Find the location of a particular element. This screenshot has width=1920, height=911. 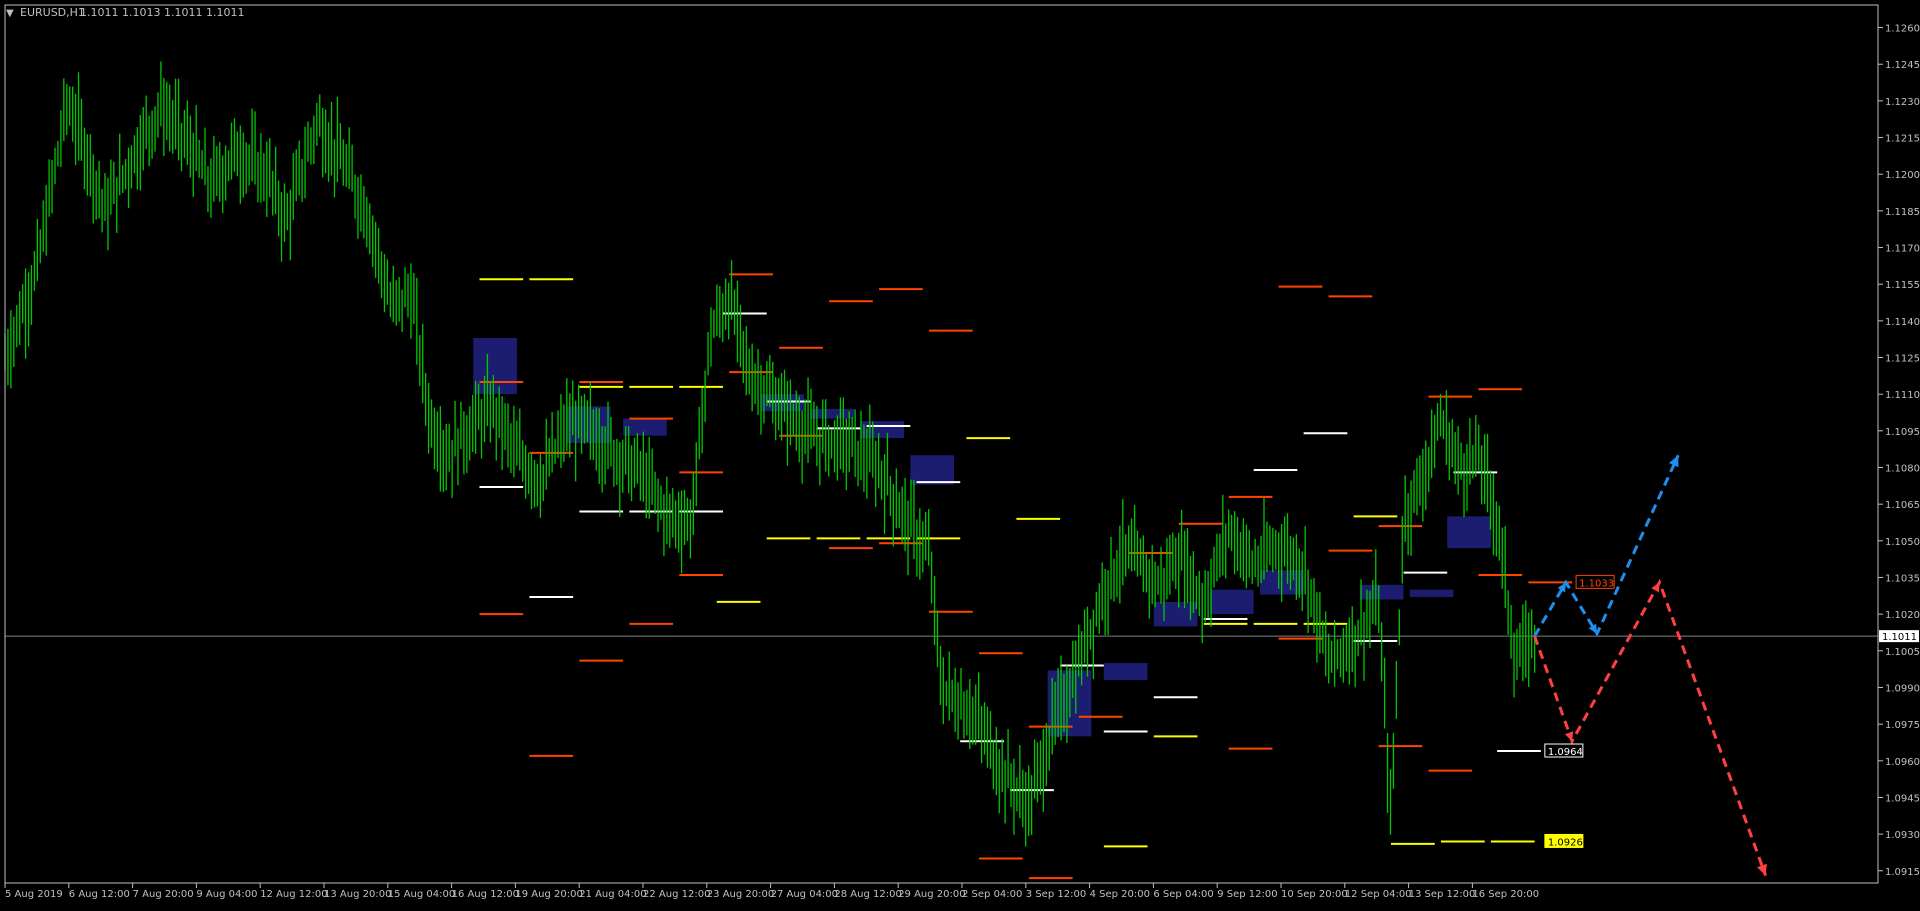

y-tick-label: 1.1020 is located at coordinates (1902, 615).